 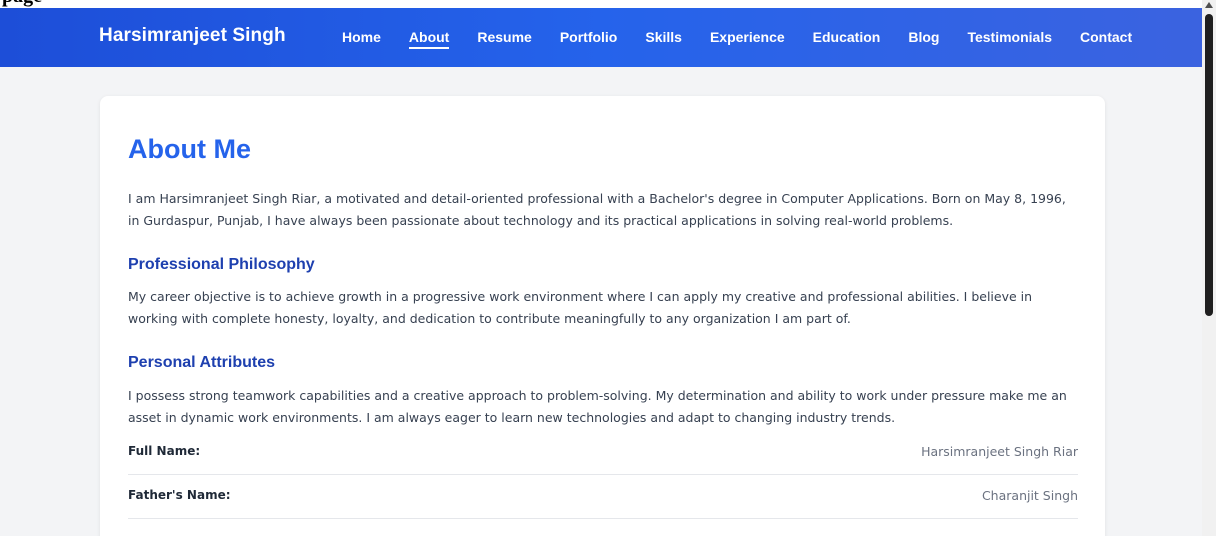 What do you see at coordinates (201, 362) in the screenshot?
I see `attributes-heading: Personal Attributes` at bounding box center [201, 362].